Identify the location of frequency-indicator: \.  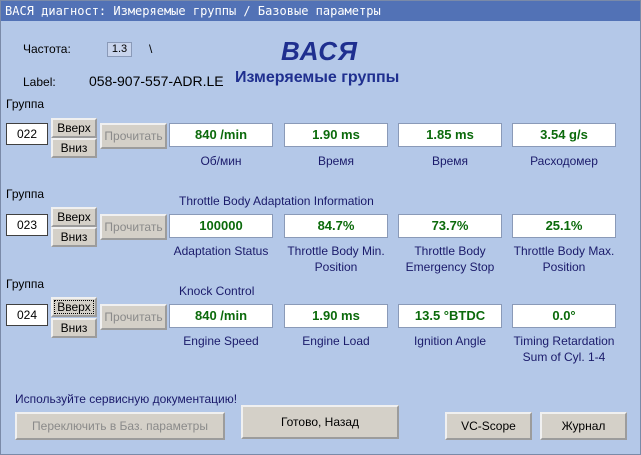
(151, 49).